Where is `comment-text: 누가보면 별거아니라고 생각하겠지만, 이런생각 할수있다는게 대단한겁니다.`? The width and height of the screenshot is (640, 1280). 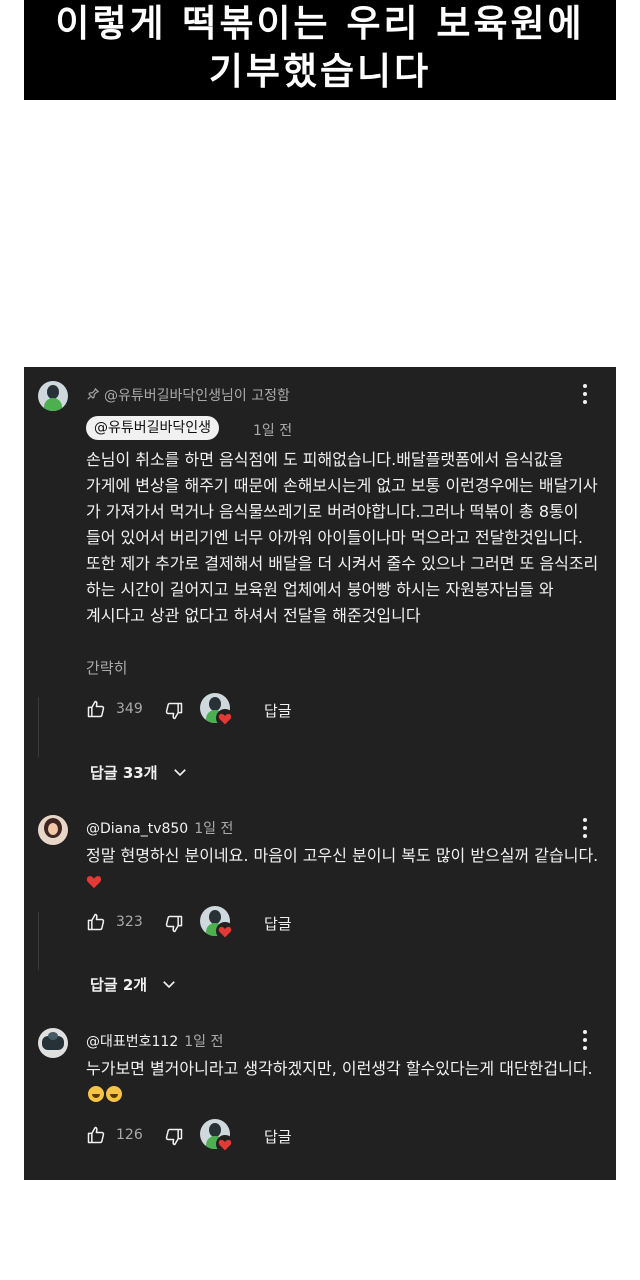 comment-text: 누가보면 별거아니라고 생각하겠지만, 이런생각 할수있다는게 대단한겁니다. is located at coordinates (346, 1082).